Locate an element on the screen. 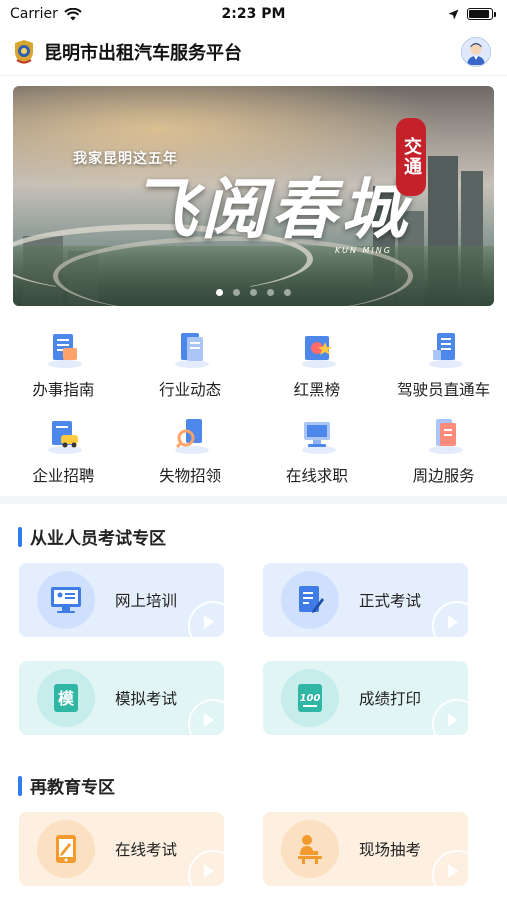 This screenshot has width=507, height=900. menu-item-nearby-service: 周边服务 is located at coordinates (443, 450).